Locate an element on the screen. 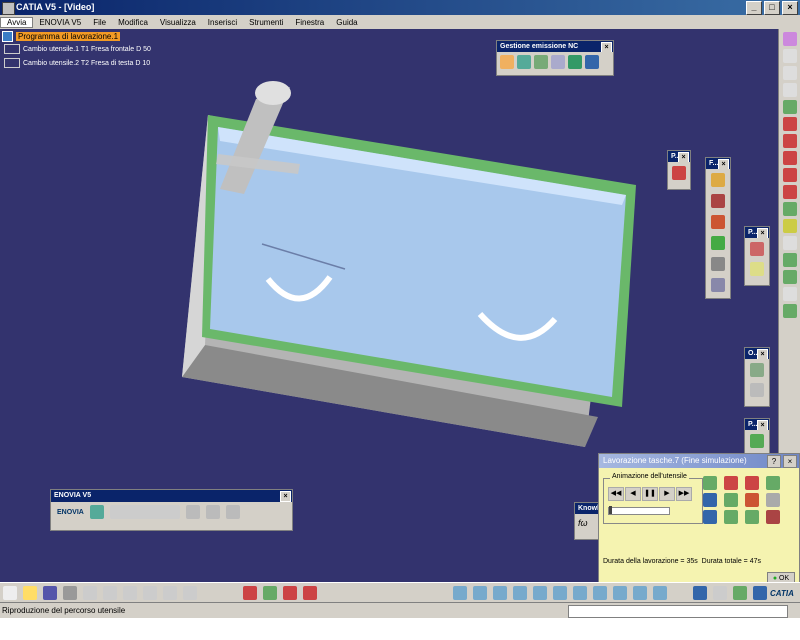  enovia-open-icon is located at coordinates (192, 512).